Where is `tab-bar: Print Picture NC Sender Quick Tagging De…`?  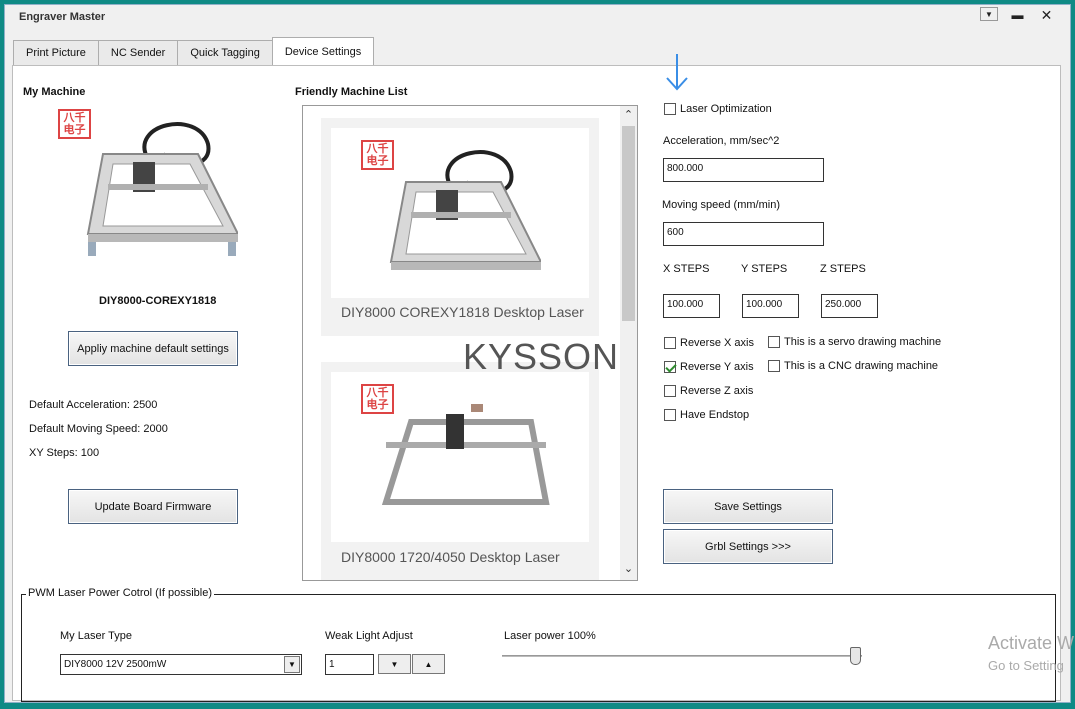
tab-bar: Print Picture NC Sender Quick Tagging De… is located at coordinates (194, 52).